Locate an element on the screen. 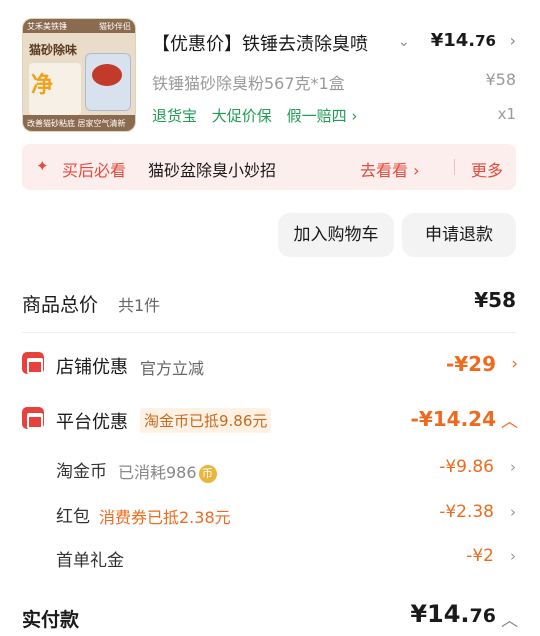  shop-discount-value: -¥29 is located at coordinates (470, 364).